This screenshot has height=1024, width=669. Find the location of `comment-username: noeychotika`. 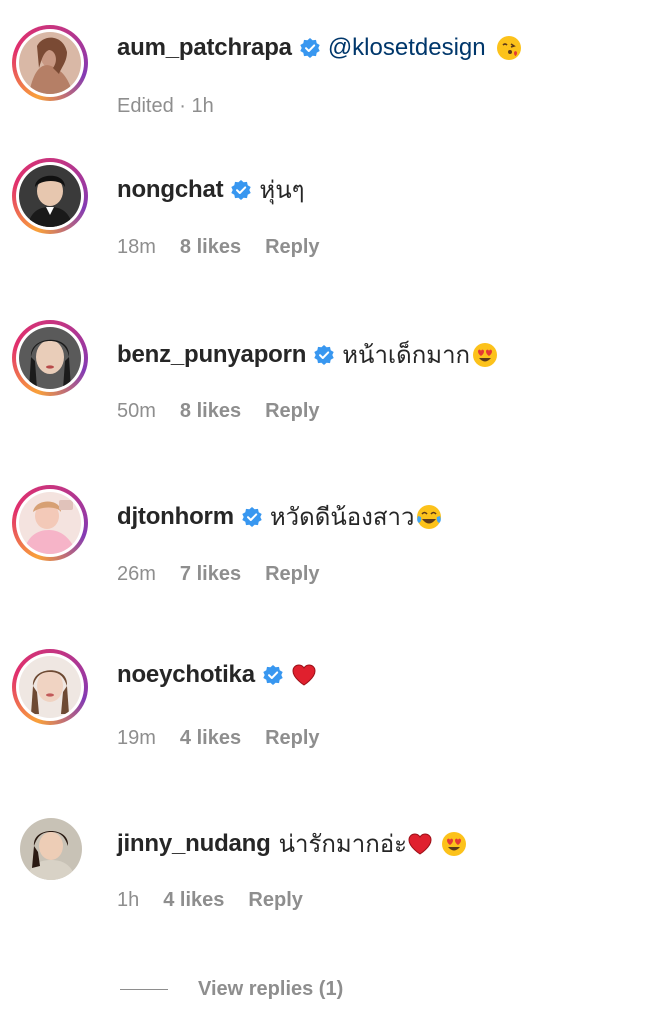

comment-username: noeychotika is located at coordinates (186, 675).